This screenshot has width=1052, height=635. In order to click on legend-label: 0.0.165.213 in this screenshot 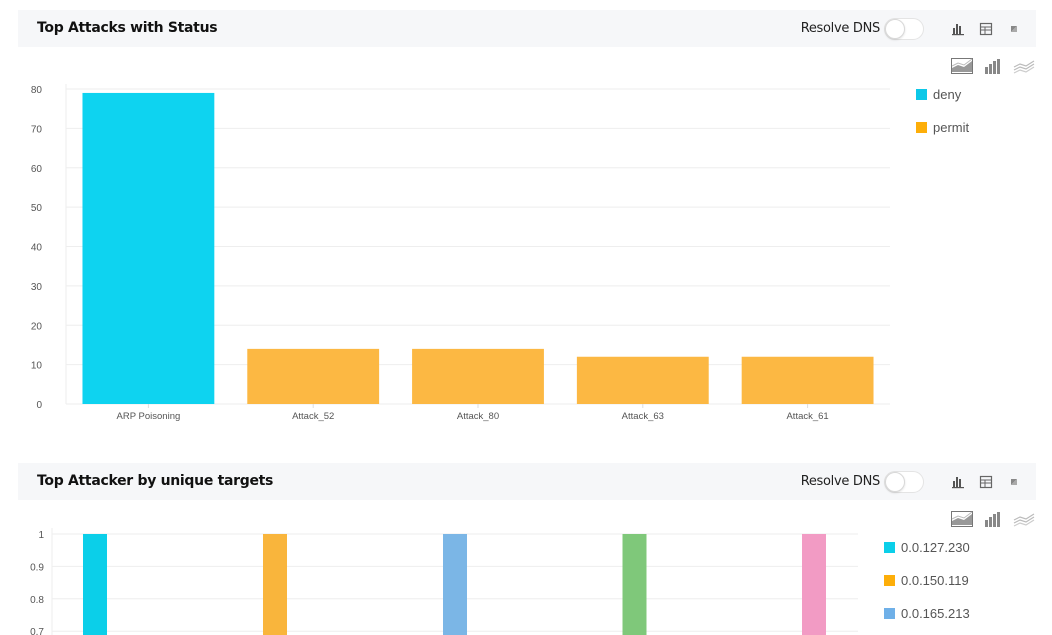, I will do `click(935, 613)`.